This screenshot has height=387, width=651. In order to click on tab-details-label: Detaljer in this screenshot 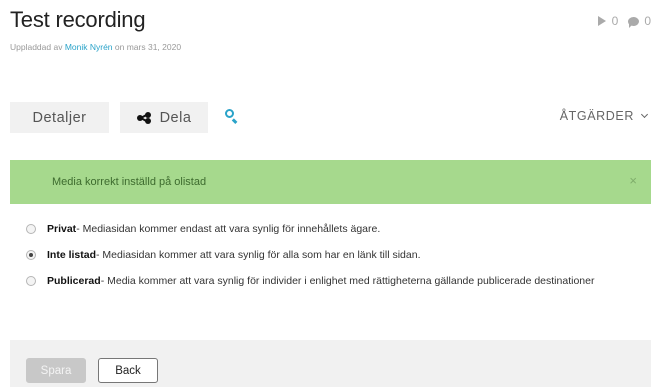, I will do `click(59, 117)`.